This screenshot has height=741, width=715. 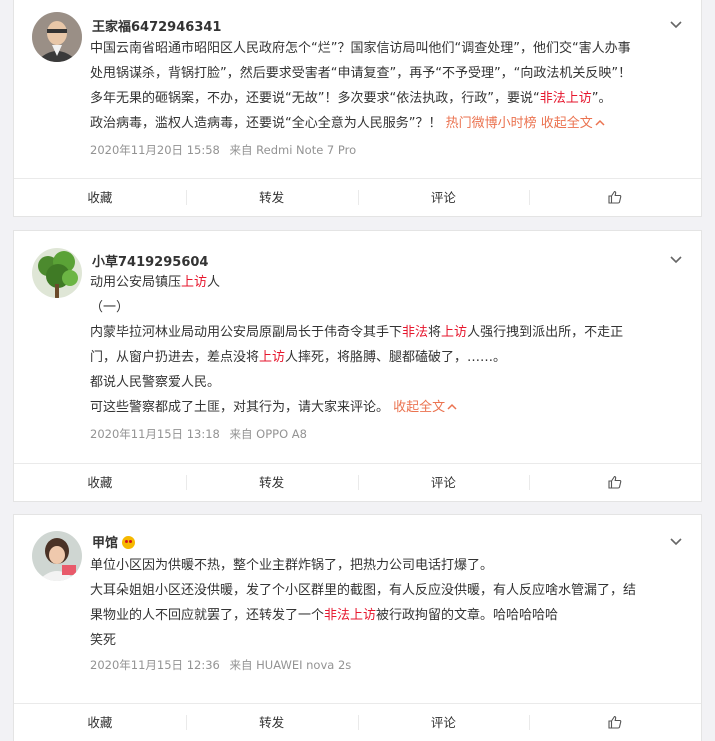 What do you see at coordinates (155, 282) in the screenshot?
I see `text-line: 动用公安局镇压上访人` at bounding box center [155, 282].